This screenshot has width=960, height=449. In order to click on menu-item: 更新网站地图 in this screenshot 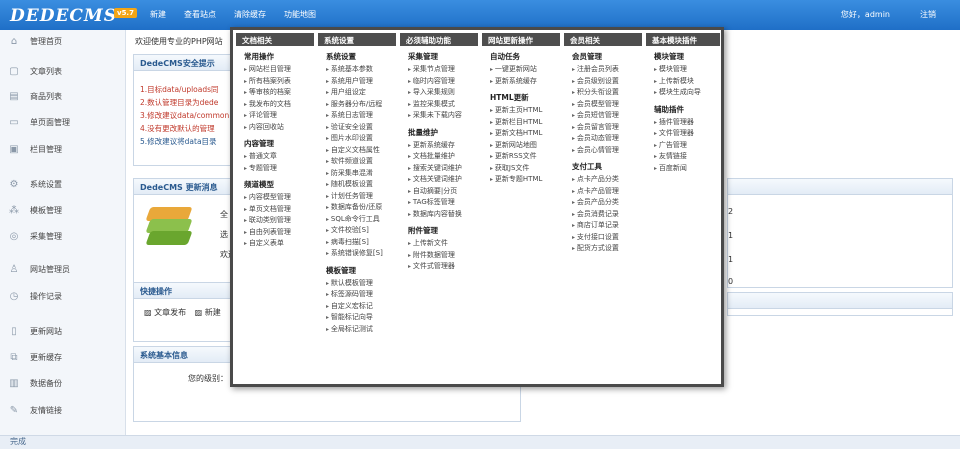, I will do `click(521, 146)`.